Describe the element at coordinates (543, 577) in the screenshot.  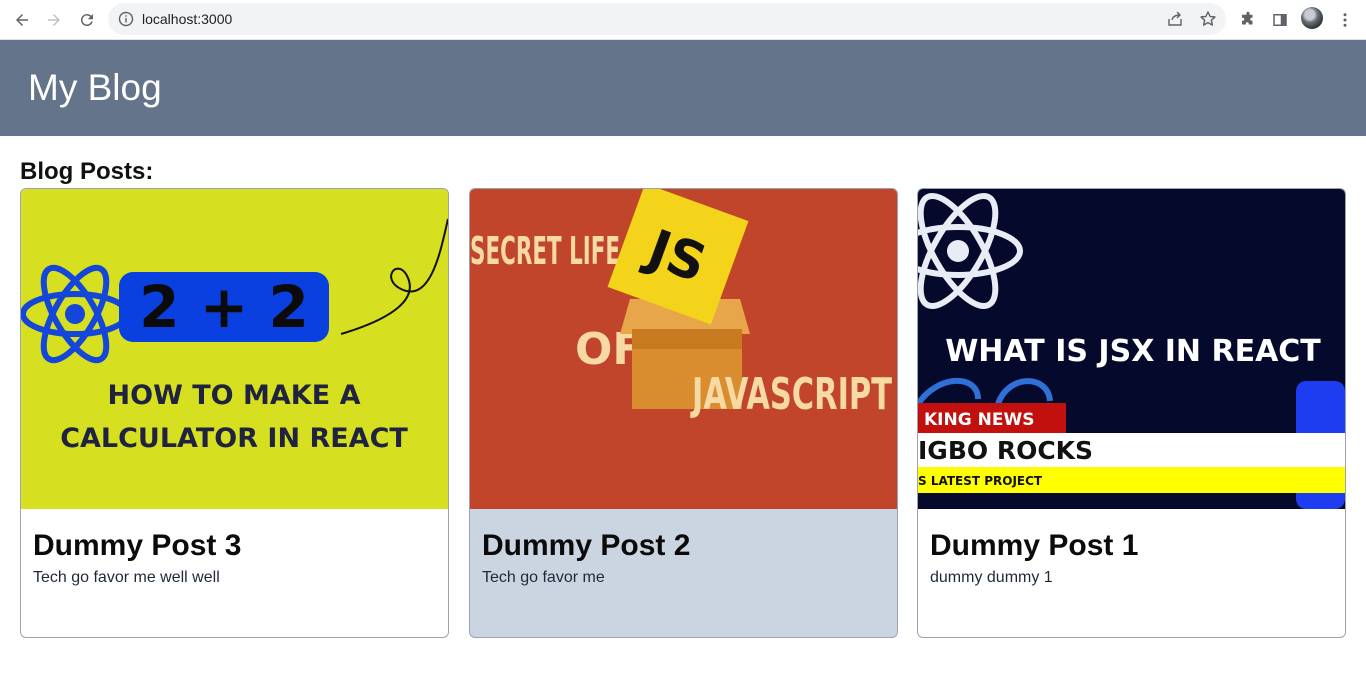
I see `post-description: Tech go favor me` at that location.